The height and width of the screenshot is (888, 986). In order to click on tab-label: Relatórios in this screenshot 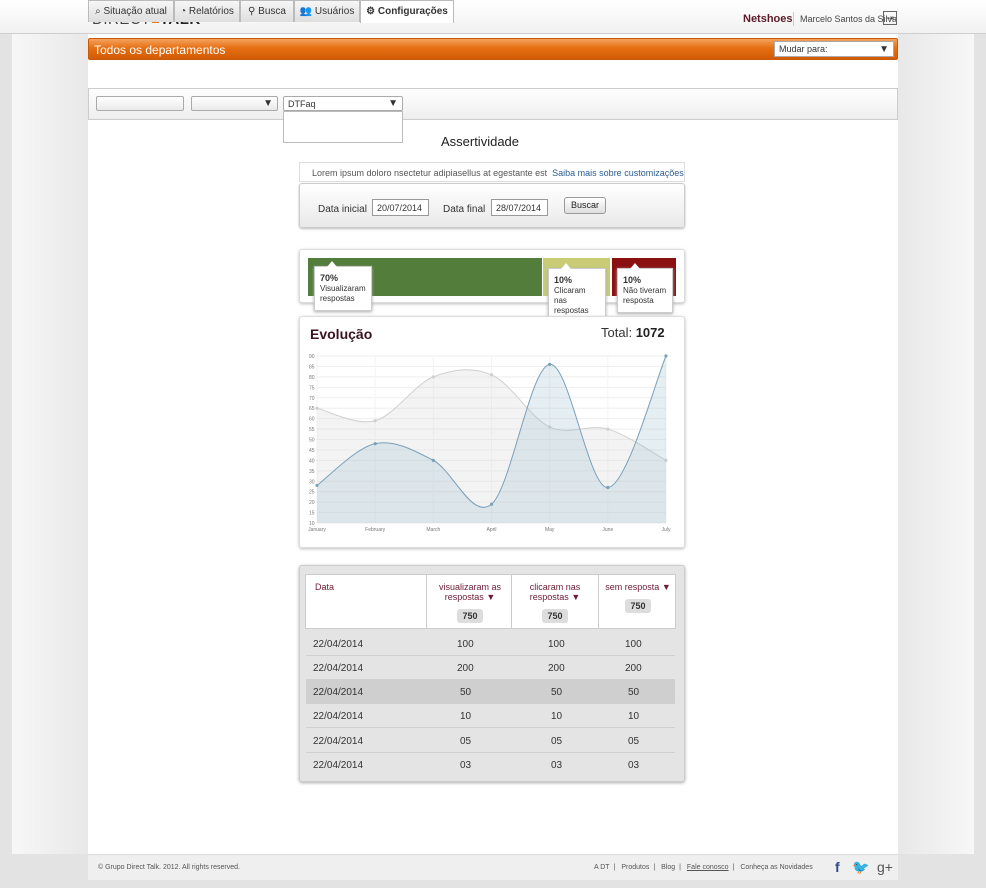, I will do `click(211, 11)`.